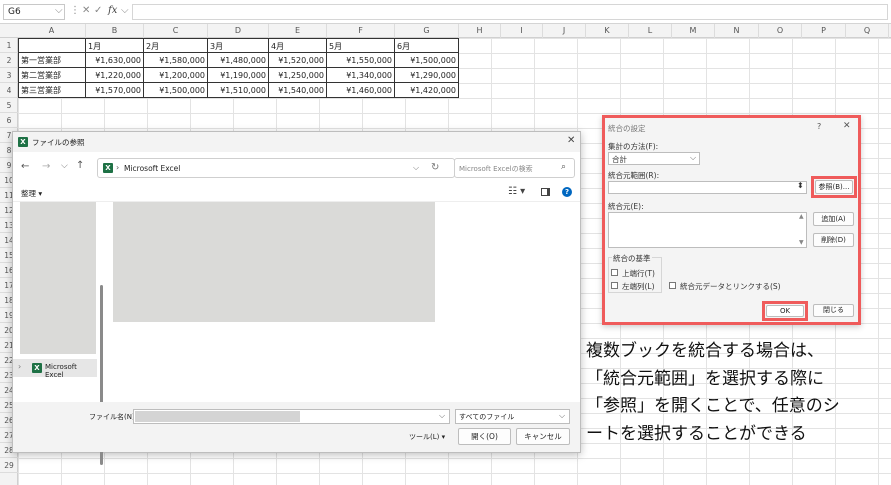  What do you see at coordinates (115, 45) in the screenshot?
I see `table-header-cell: 1月` at bounding box center [115, 45].